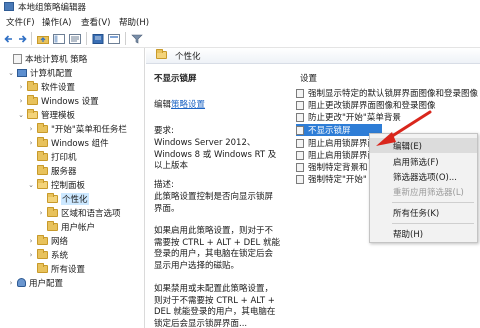 The width and height of the screenshot is (480, 328). Describe the element at coordinates (423, 212) in the screenshot. I see `context-menu-all-tasks: 所有任务(K)` at that location.